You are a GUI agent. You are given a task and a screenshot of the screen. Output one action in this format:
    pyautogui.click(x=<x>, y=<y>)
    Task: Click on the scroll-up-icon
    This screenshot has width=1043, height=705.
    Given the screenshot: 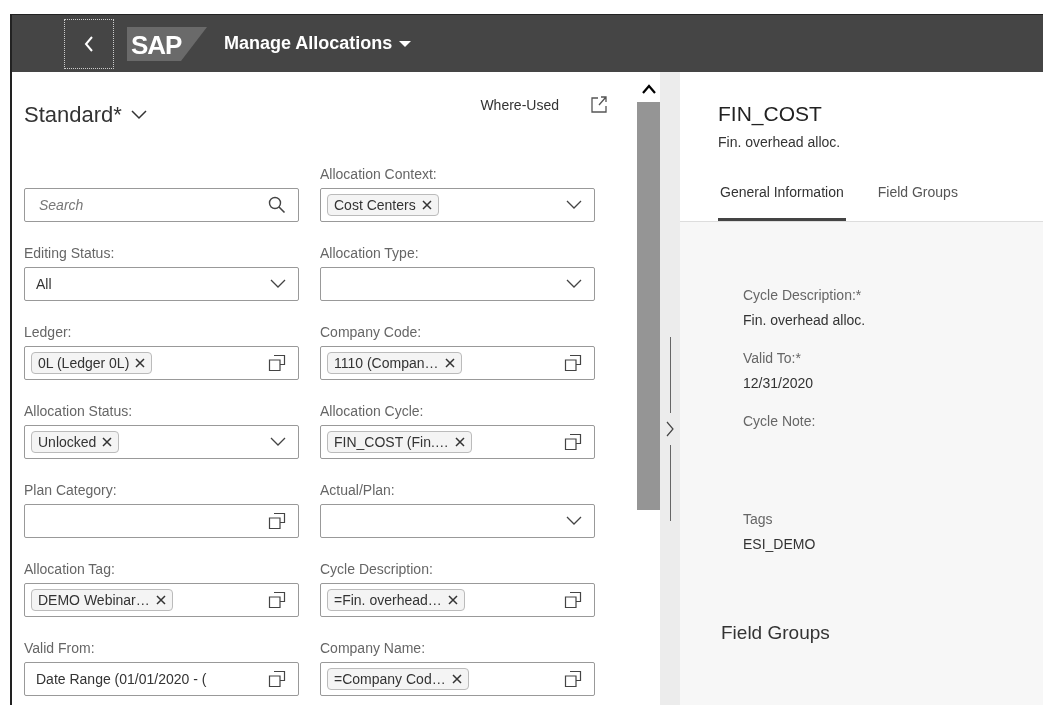 What is the action you would take?
    pyautogui.click(x=648, y=89)
    